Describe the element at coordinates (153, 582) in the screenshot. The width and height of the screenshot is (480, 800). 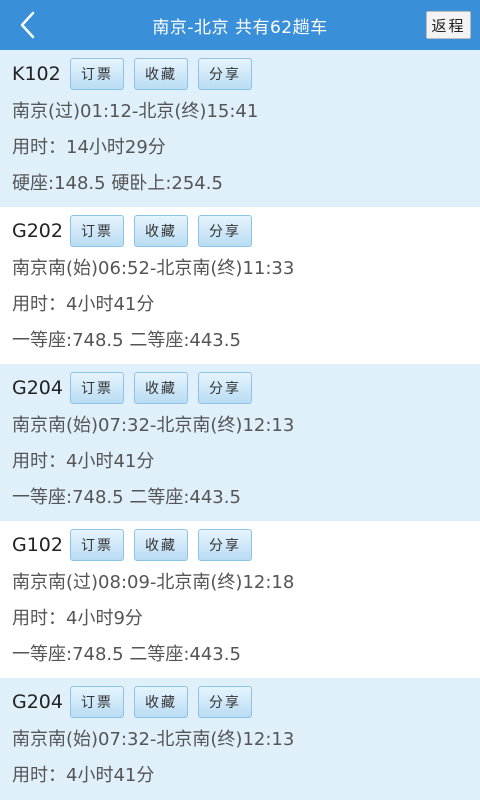
I see `route-time: 南京南(过)08:09-北京南(终)12:18` at that location.